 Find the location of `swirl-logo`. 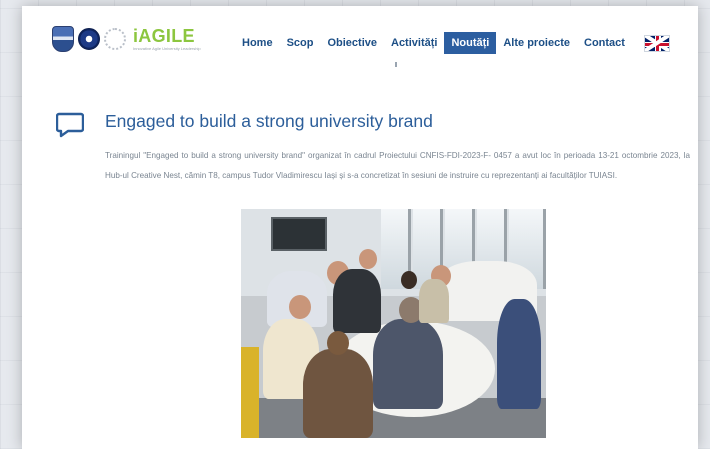

swirl-logo is located at coordinates (115, 39).